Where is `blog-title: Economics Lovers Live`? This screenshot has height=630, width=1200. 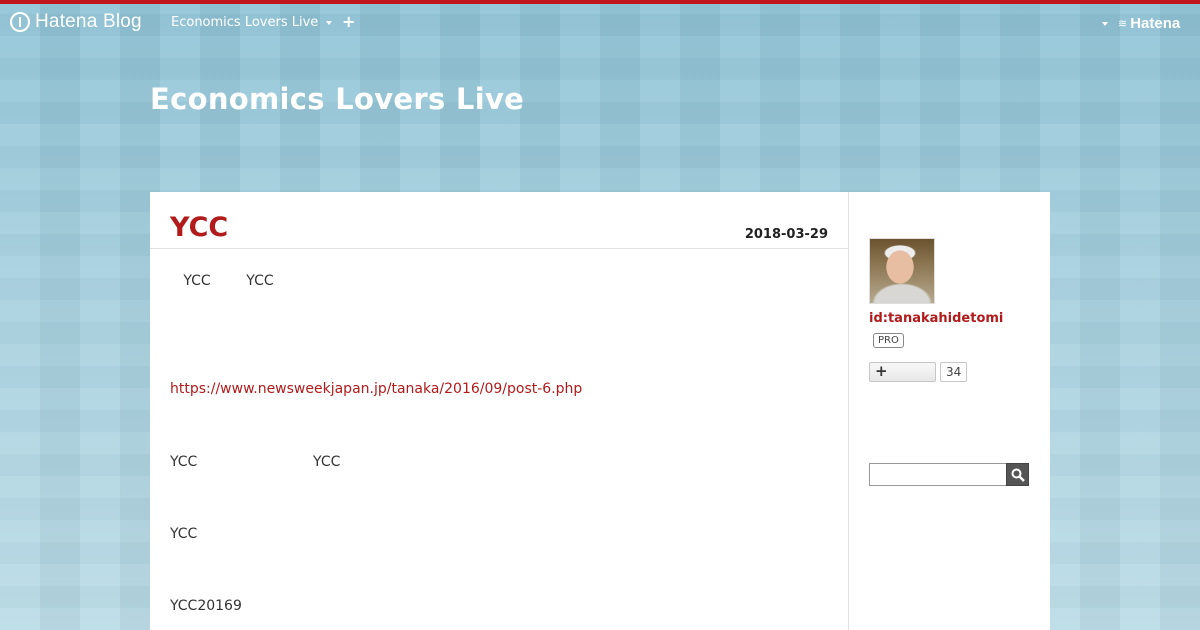
blog-title: Economics Lovers Live is located at coordinates (337, 99).